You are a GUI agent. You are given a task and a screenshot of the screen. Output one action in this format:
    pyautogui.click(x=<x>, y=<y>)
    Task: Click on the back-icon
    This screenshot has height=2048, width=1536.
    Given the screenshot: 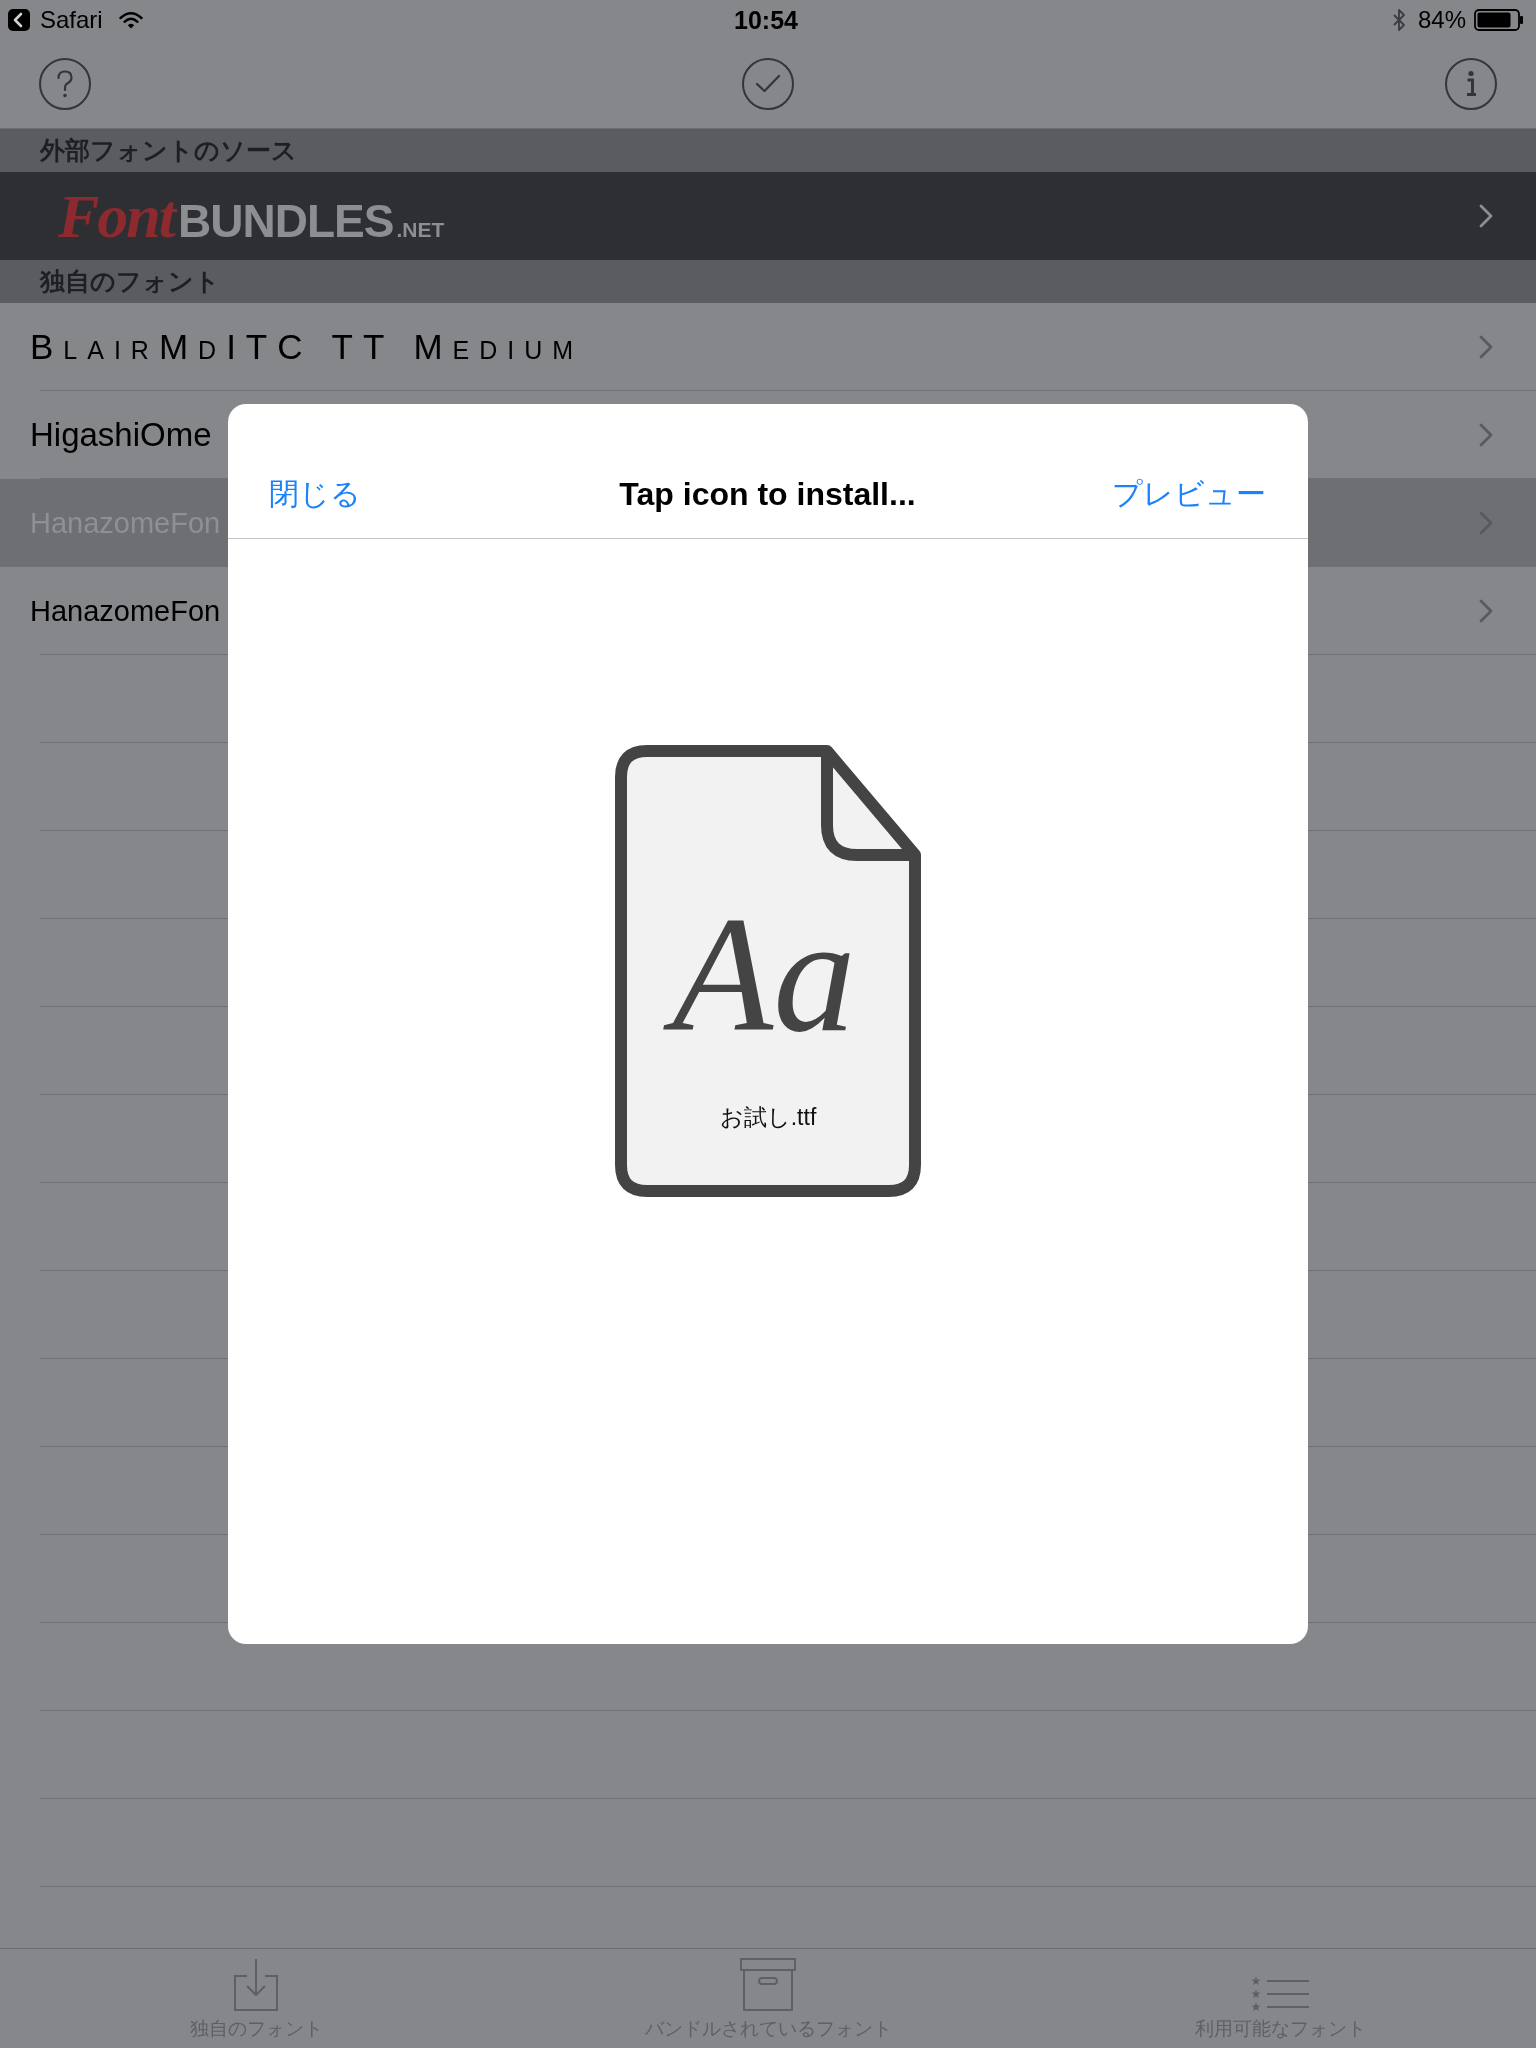 What is the action you would take?
    pyautogui.click(x=19, y=20)
    